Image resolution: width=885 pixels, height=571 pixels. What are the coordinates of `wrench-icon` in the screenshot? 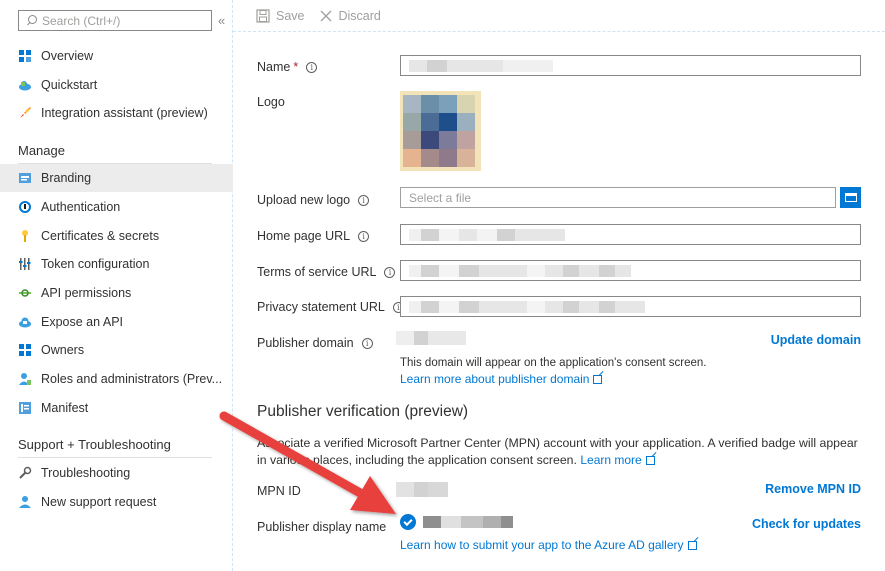 It's located at (25, 473).